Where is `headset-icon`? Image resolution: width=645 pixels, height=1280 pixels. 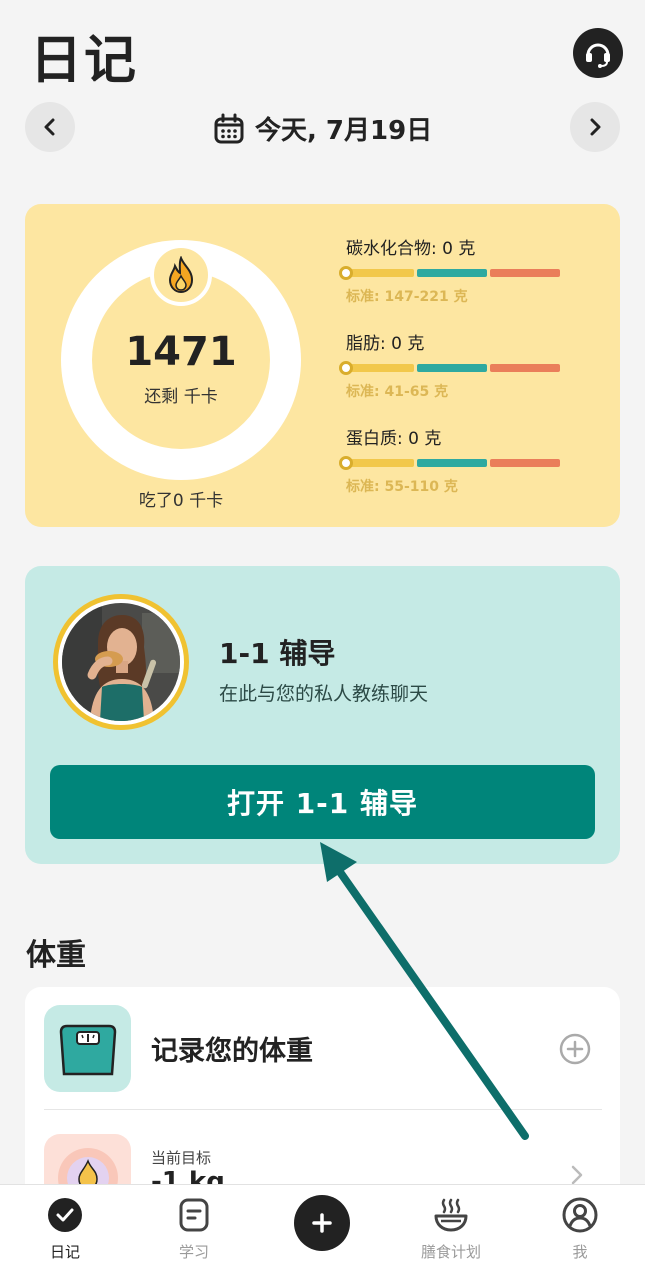 headset-icon is located at coordinates (598, 55).